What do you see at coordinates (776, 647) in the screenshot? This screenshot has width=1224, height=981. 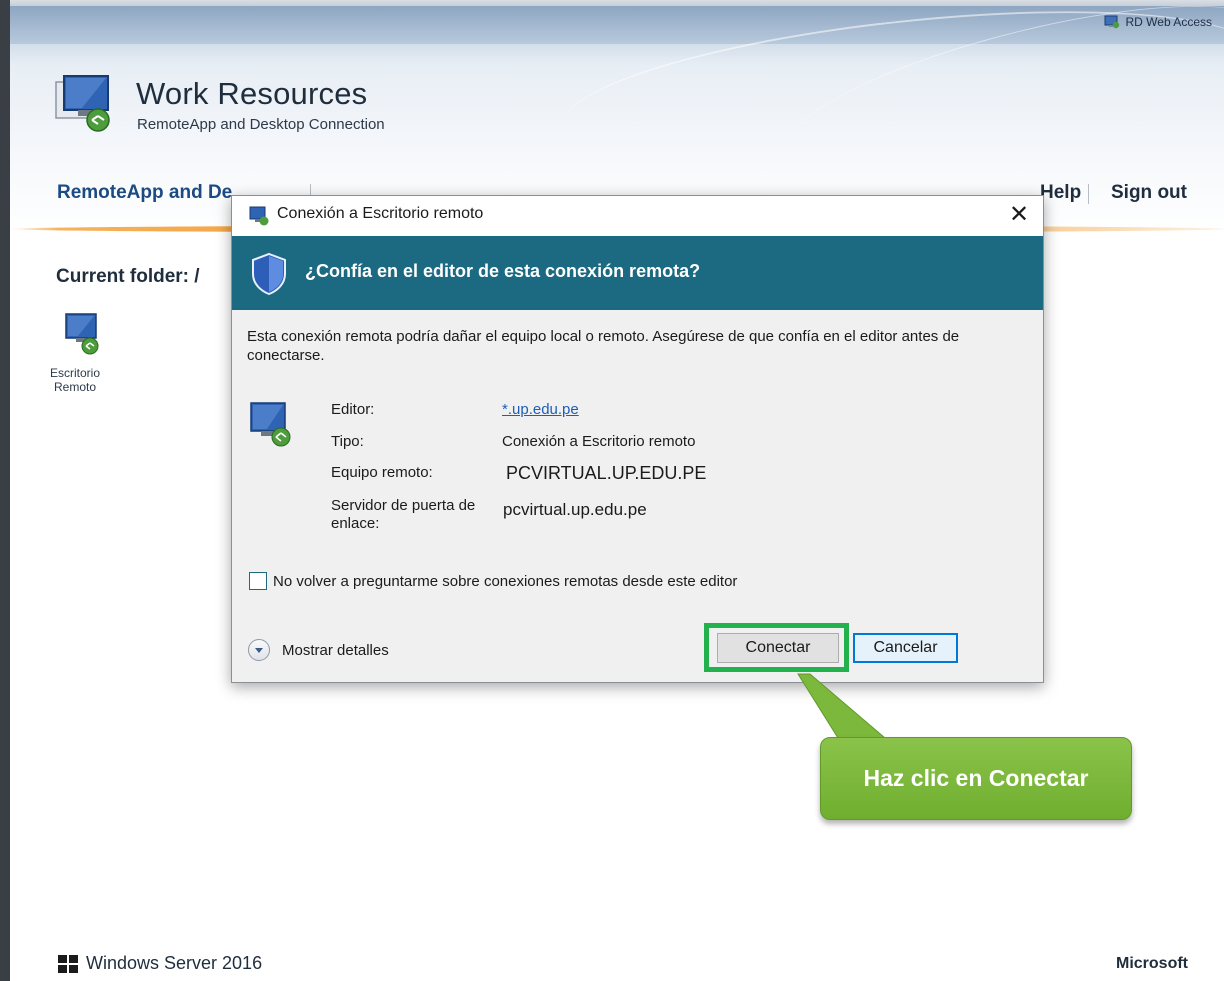 I see `connect-highlight-box` at bounding box center [776, 647].